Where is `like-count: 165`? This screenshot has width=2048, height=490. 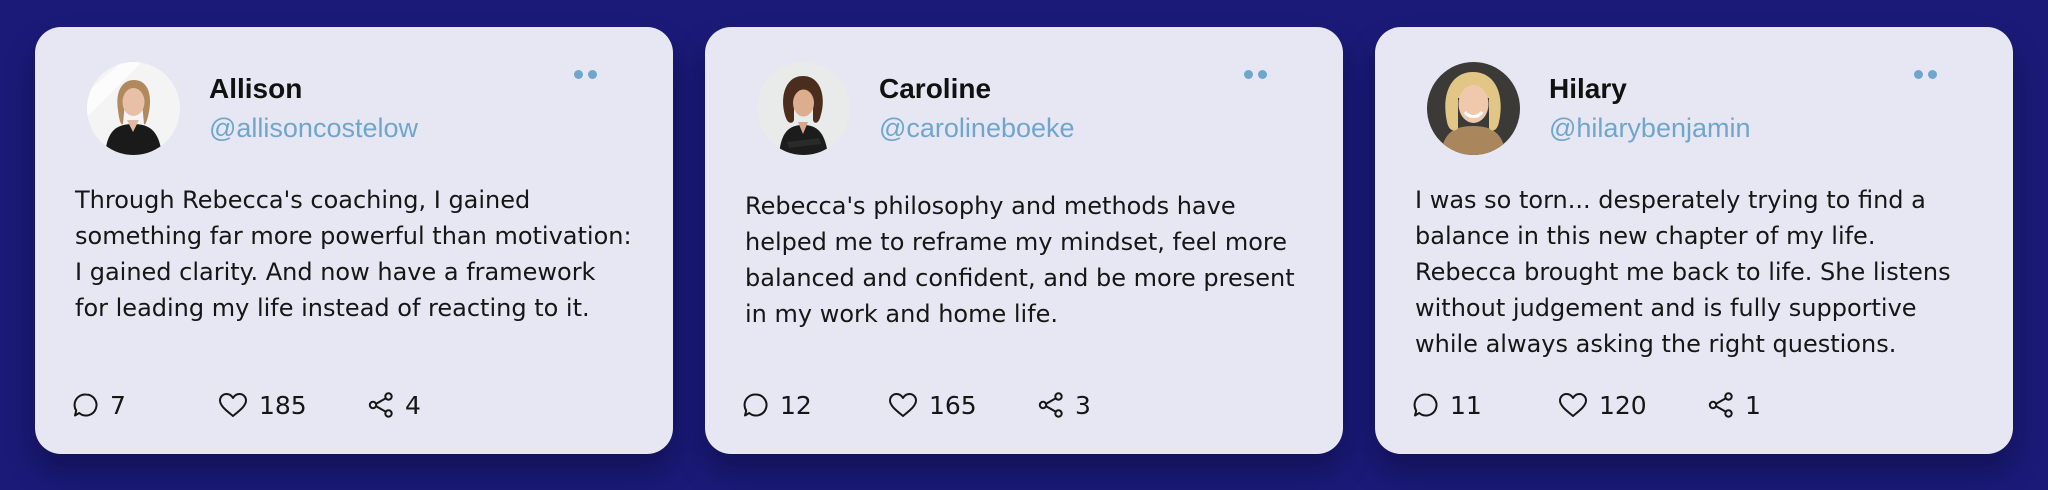
like-count: 165 is located at coordinates (953, 405).